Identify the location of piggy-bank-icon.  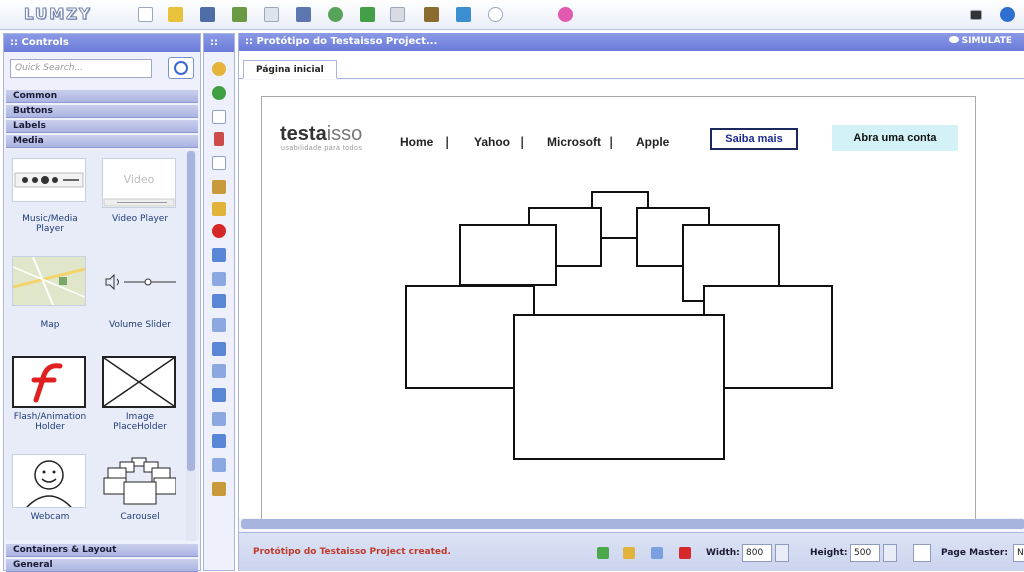
(565, 14).